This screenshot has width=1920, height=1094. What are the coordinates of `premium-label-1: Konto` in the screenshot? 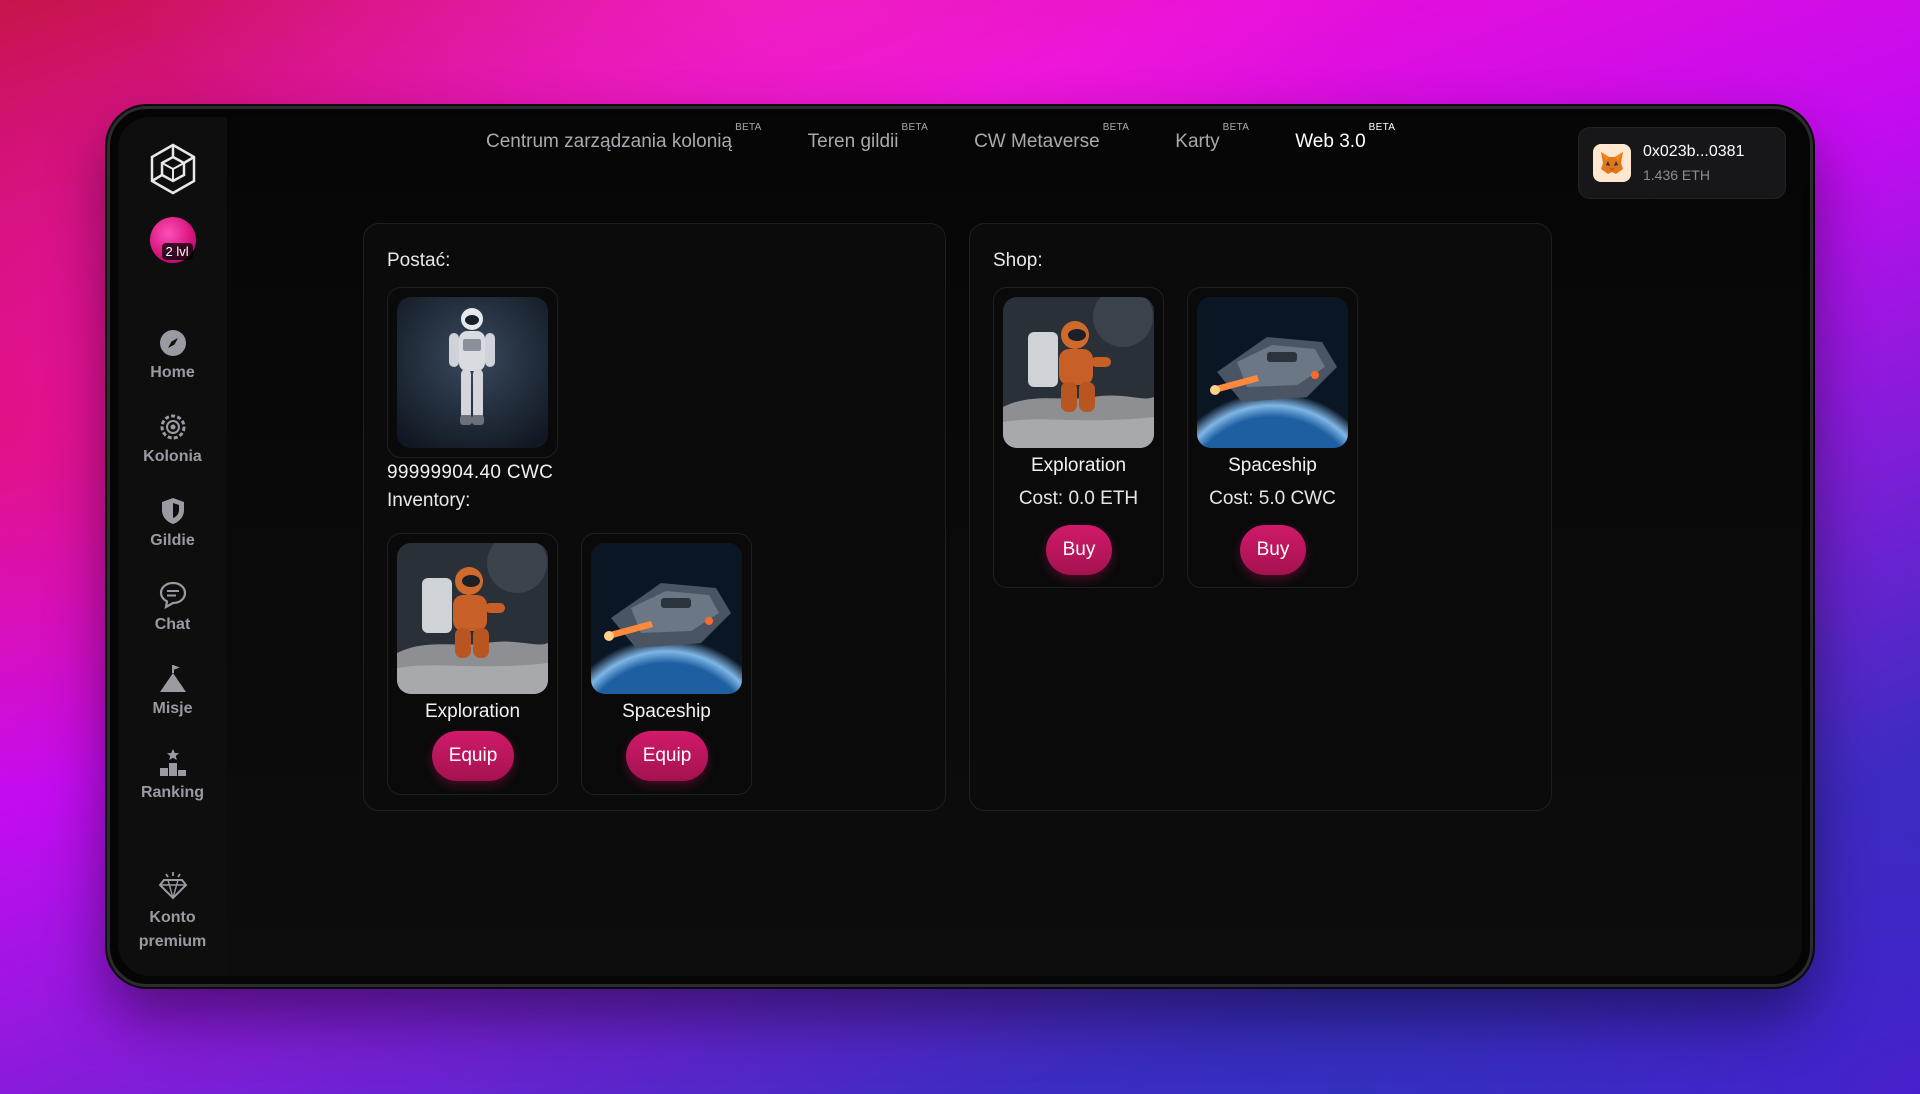 It's located at (172, 917).